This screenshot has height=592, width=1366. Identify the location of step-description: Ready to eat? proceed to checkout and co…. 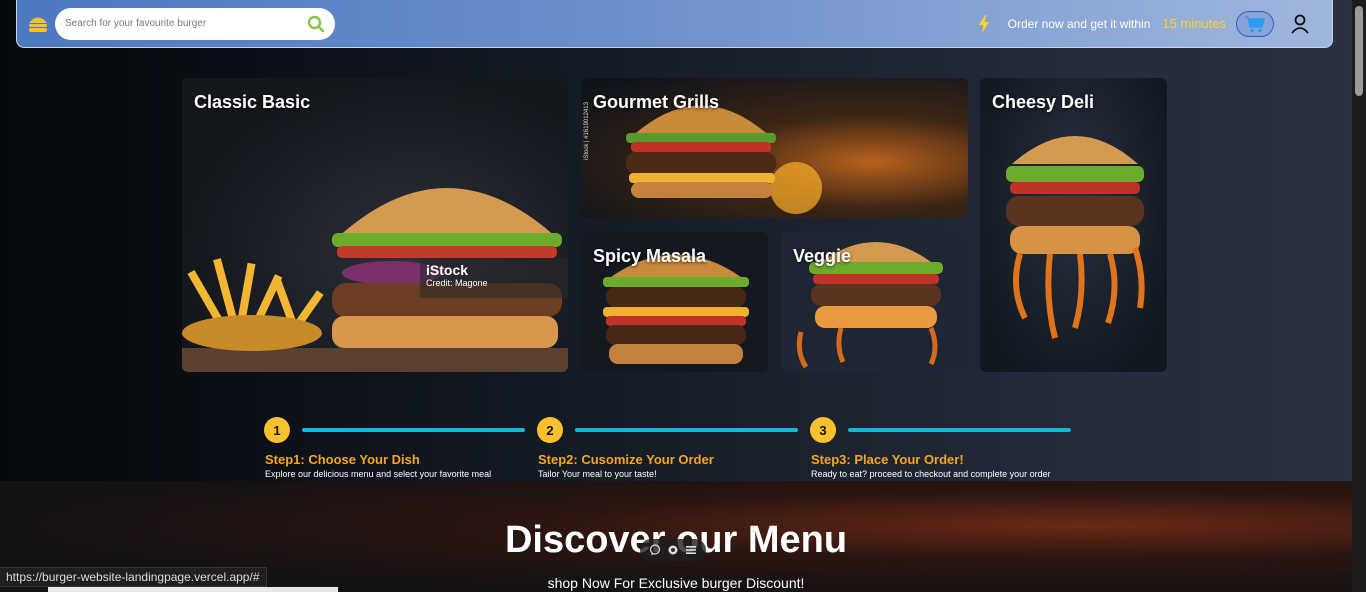
(931, 474).